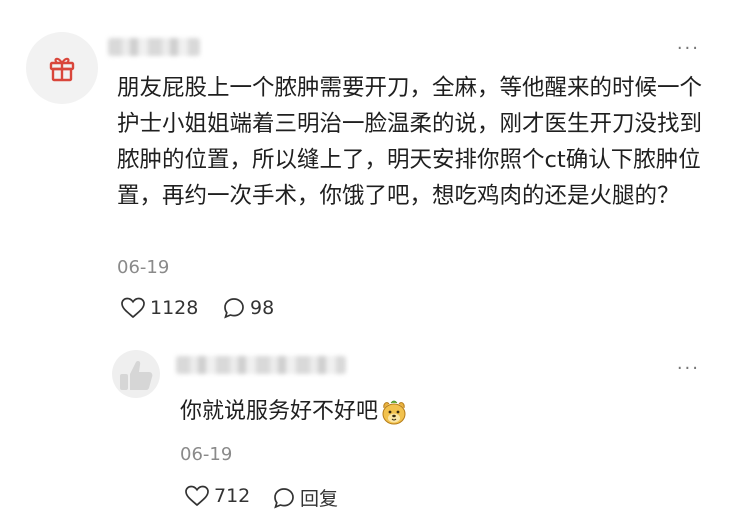 This screenshot has width=744, height=532. What do you see at coordinates (279, 411) in the screenshot?
I see `reply-text: 你就说服务好不好吧` at bounding box center [279, 411].